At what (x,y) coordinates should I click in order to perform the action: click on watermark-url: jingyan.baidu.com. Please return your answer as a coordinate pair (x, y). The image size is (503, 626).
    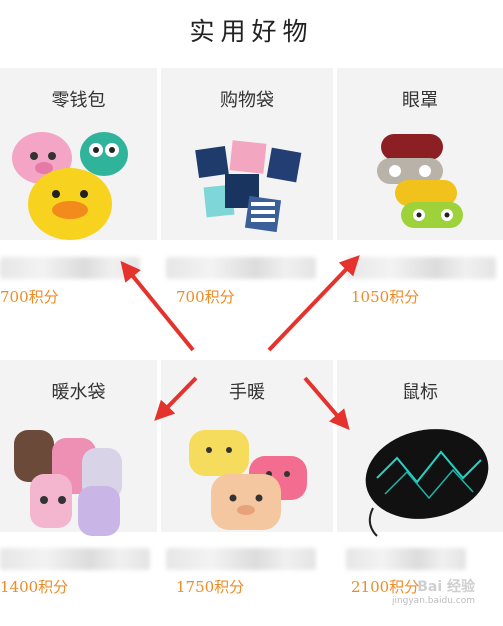
    Looking at the image, I should click on (433, 601).